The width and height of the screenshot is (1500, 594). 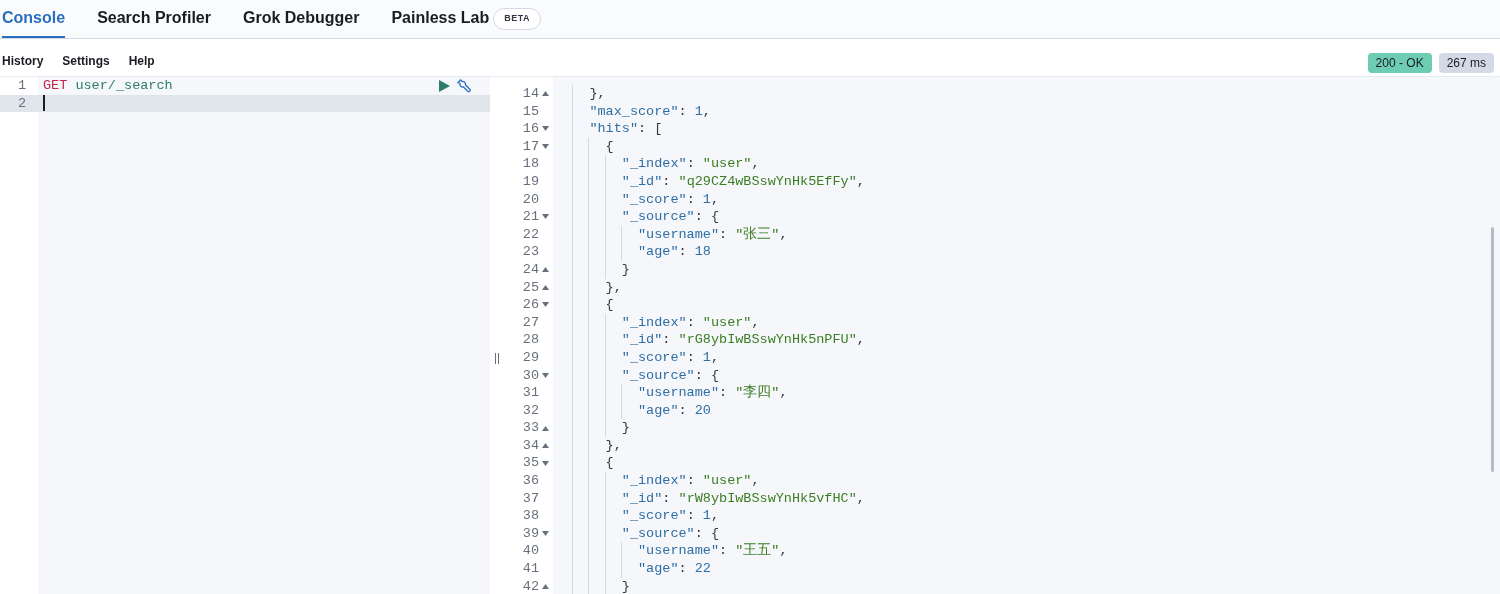 I want to click on resize-handle, so click(x=497, y=358).